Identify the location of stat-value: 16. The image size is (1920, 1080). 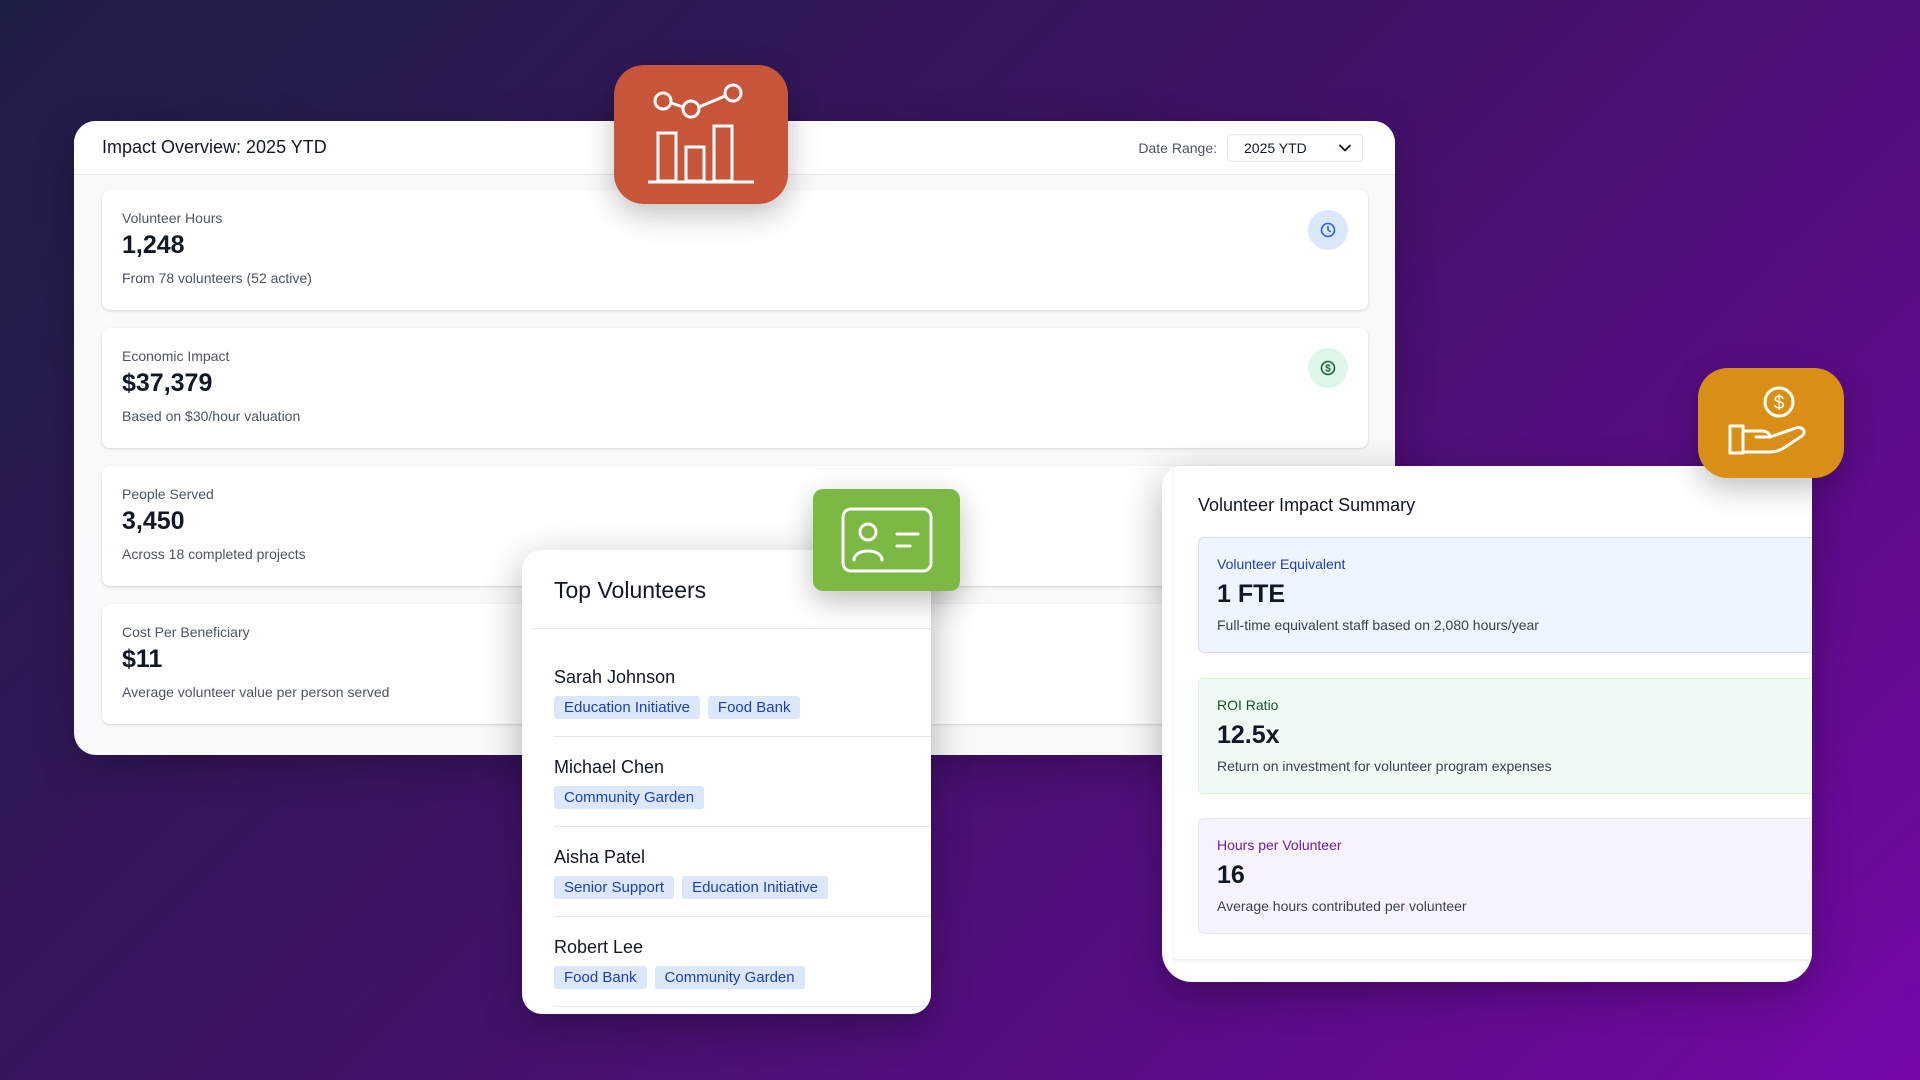
(1231, 875).